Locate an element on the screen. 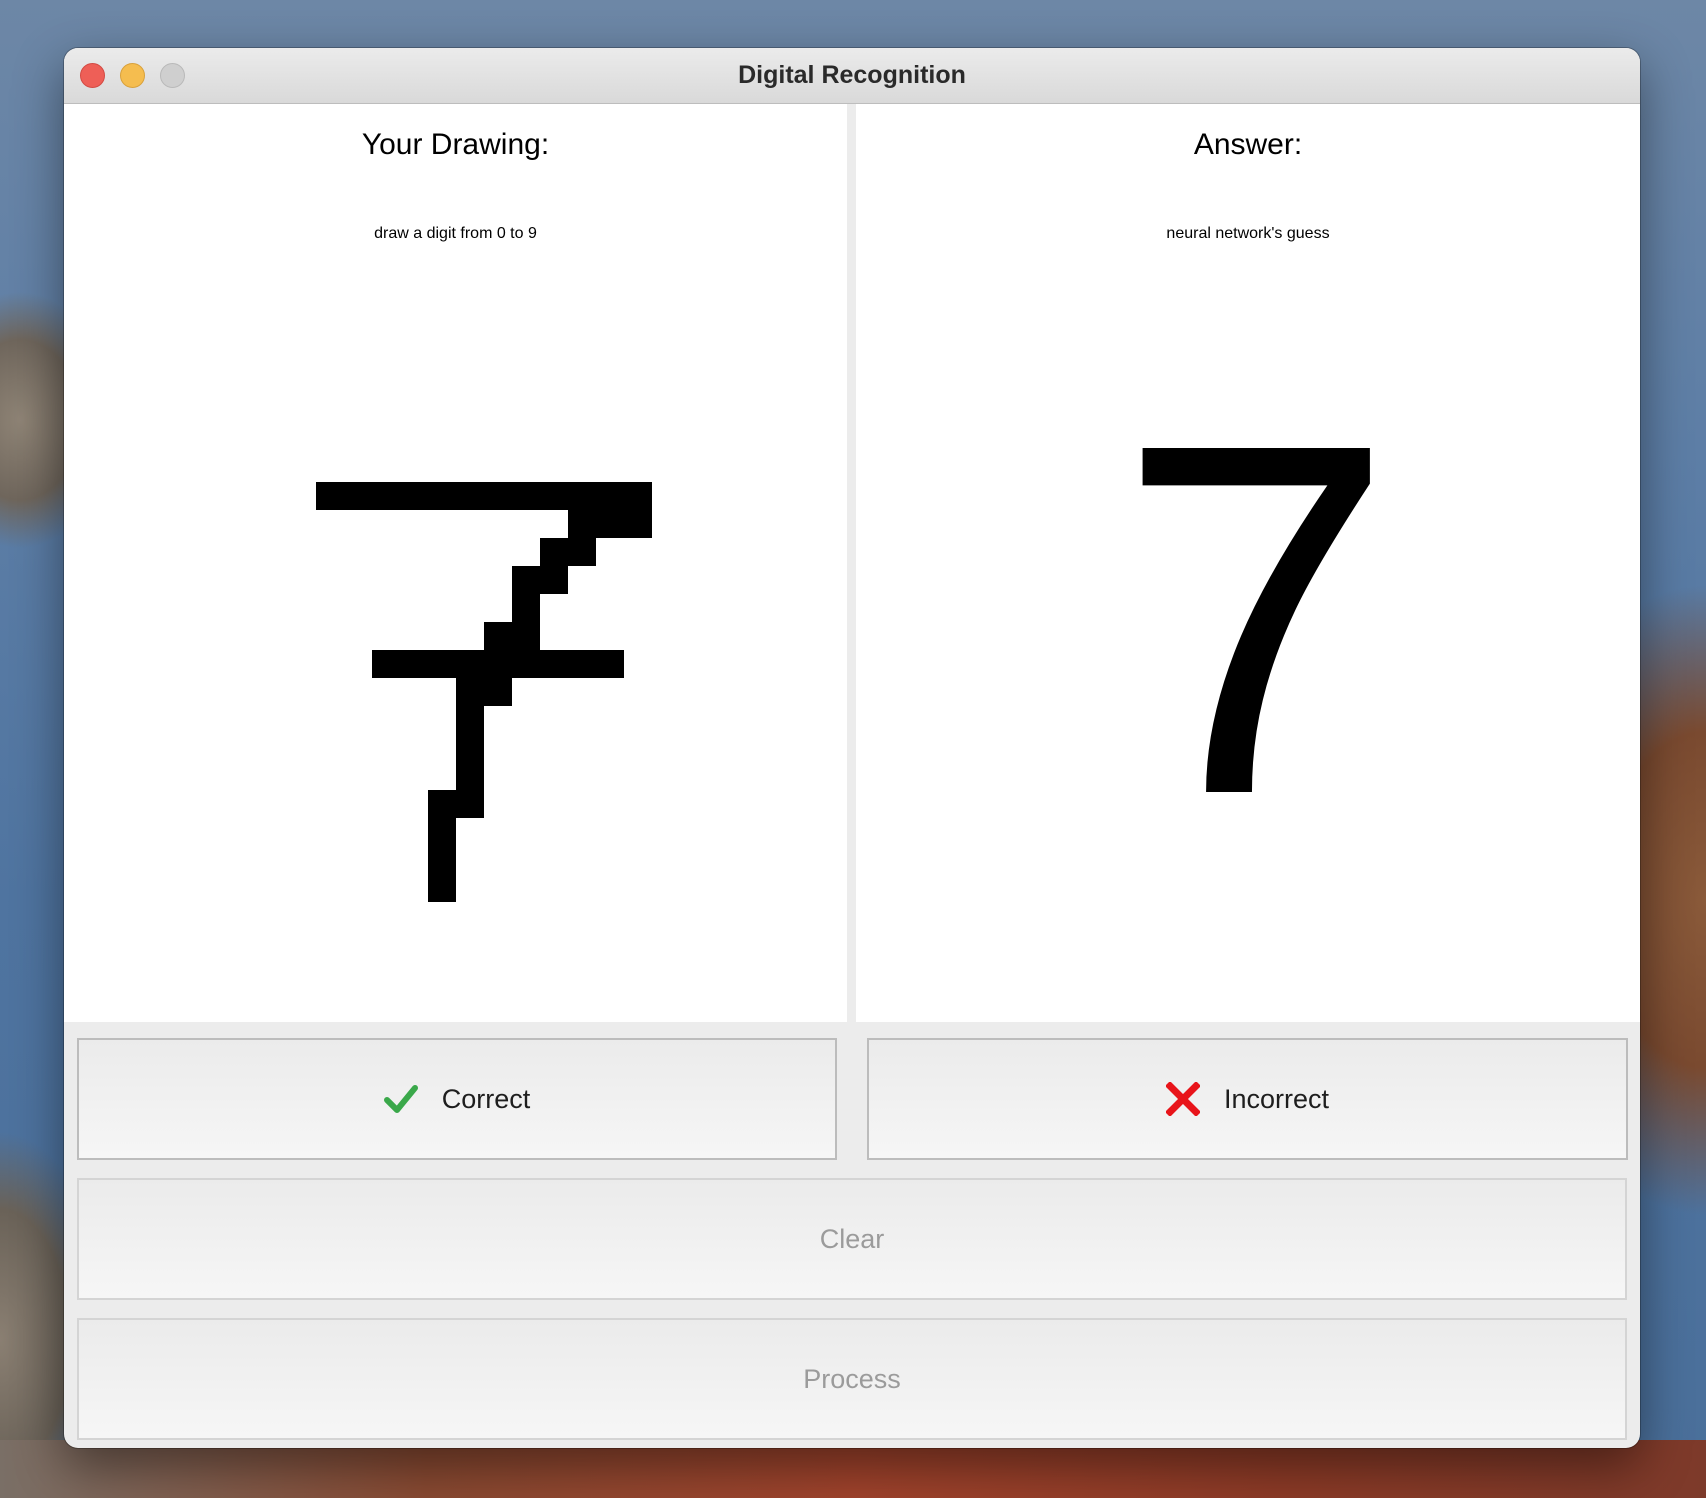  process-button-label: Process is located at coordinates (852, 1378).